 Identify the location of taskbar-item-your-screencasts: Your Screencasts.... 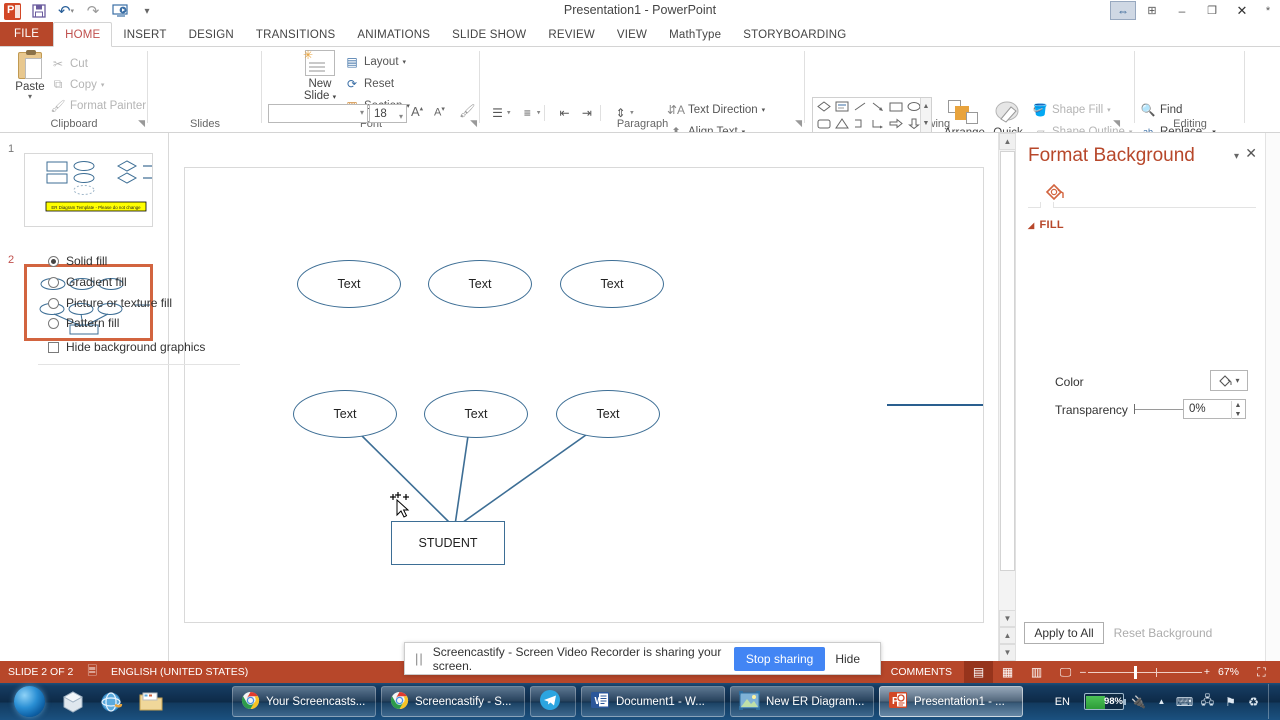
(304, 701).